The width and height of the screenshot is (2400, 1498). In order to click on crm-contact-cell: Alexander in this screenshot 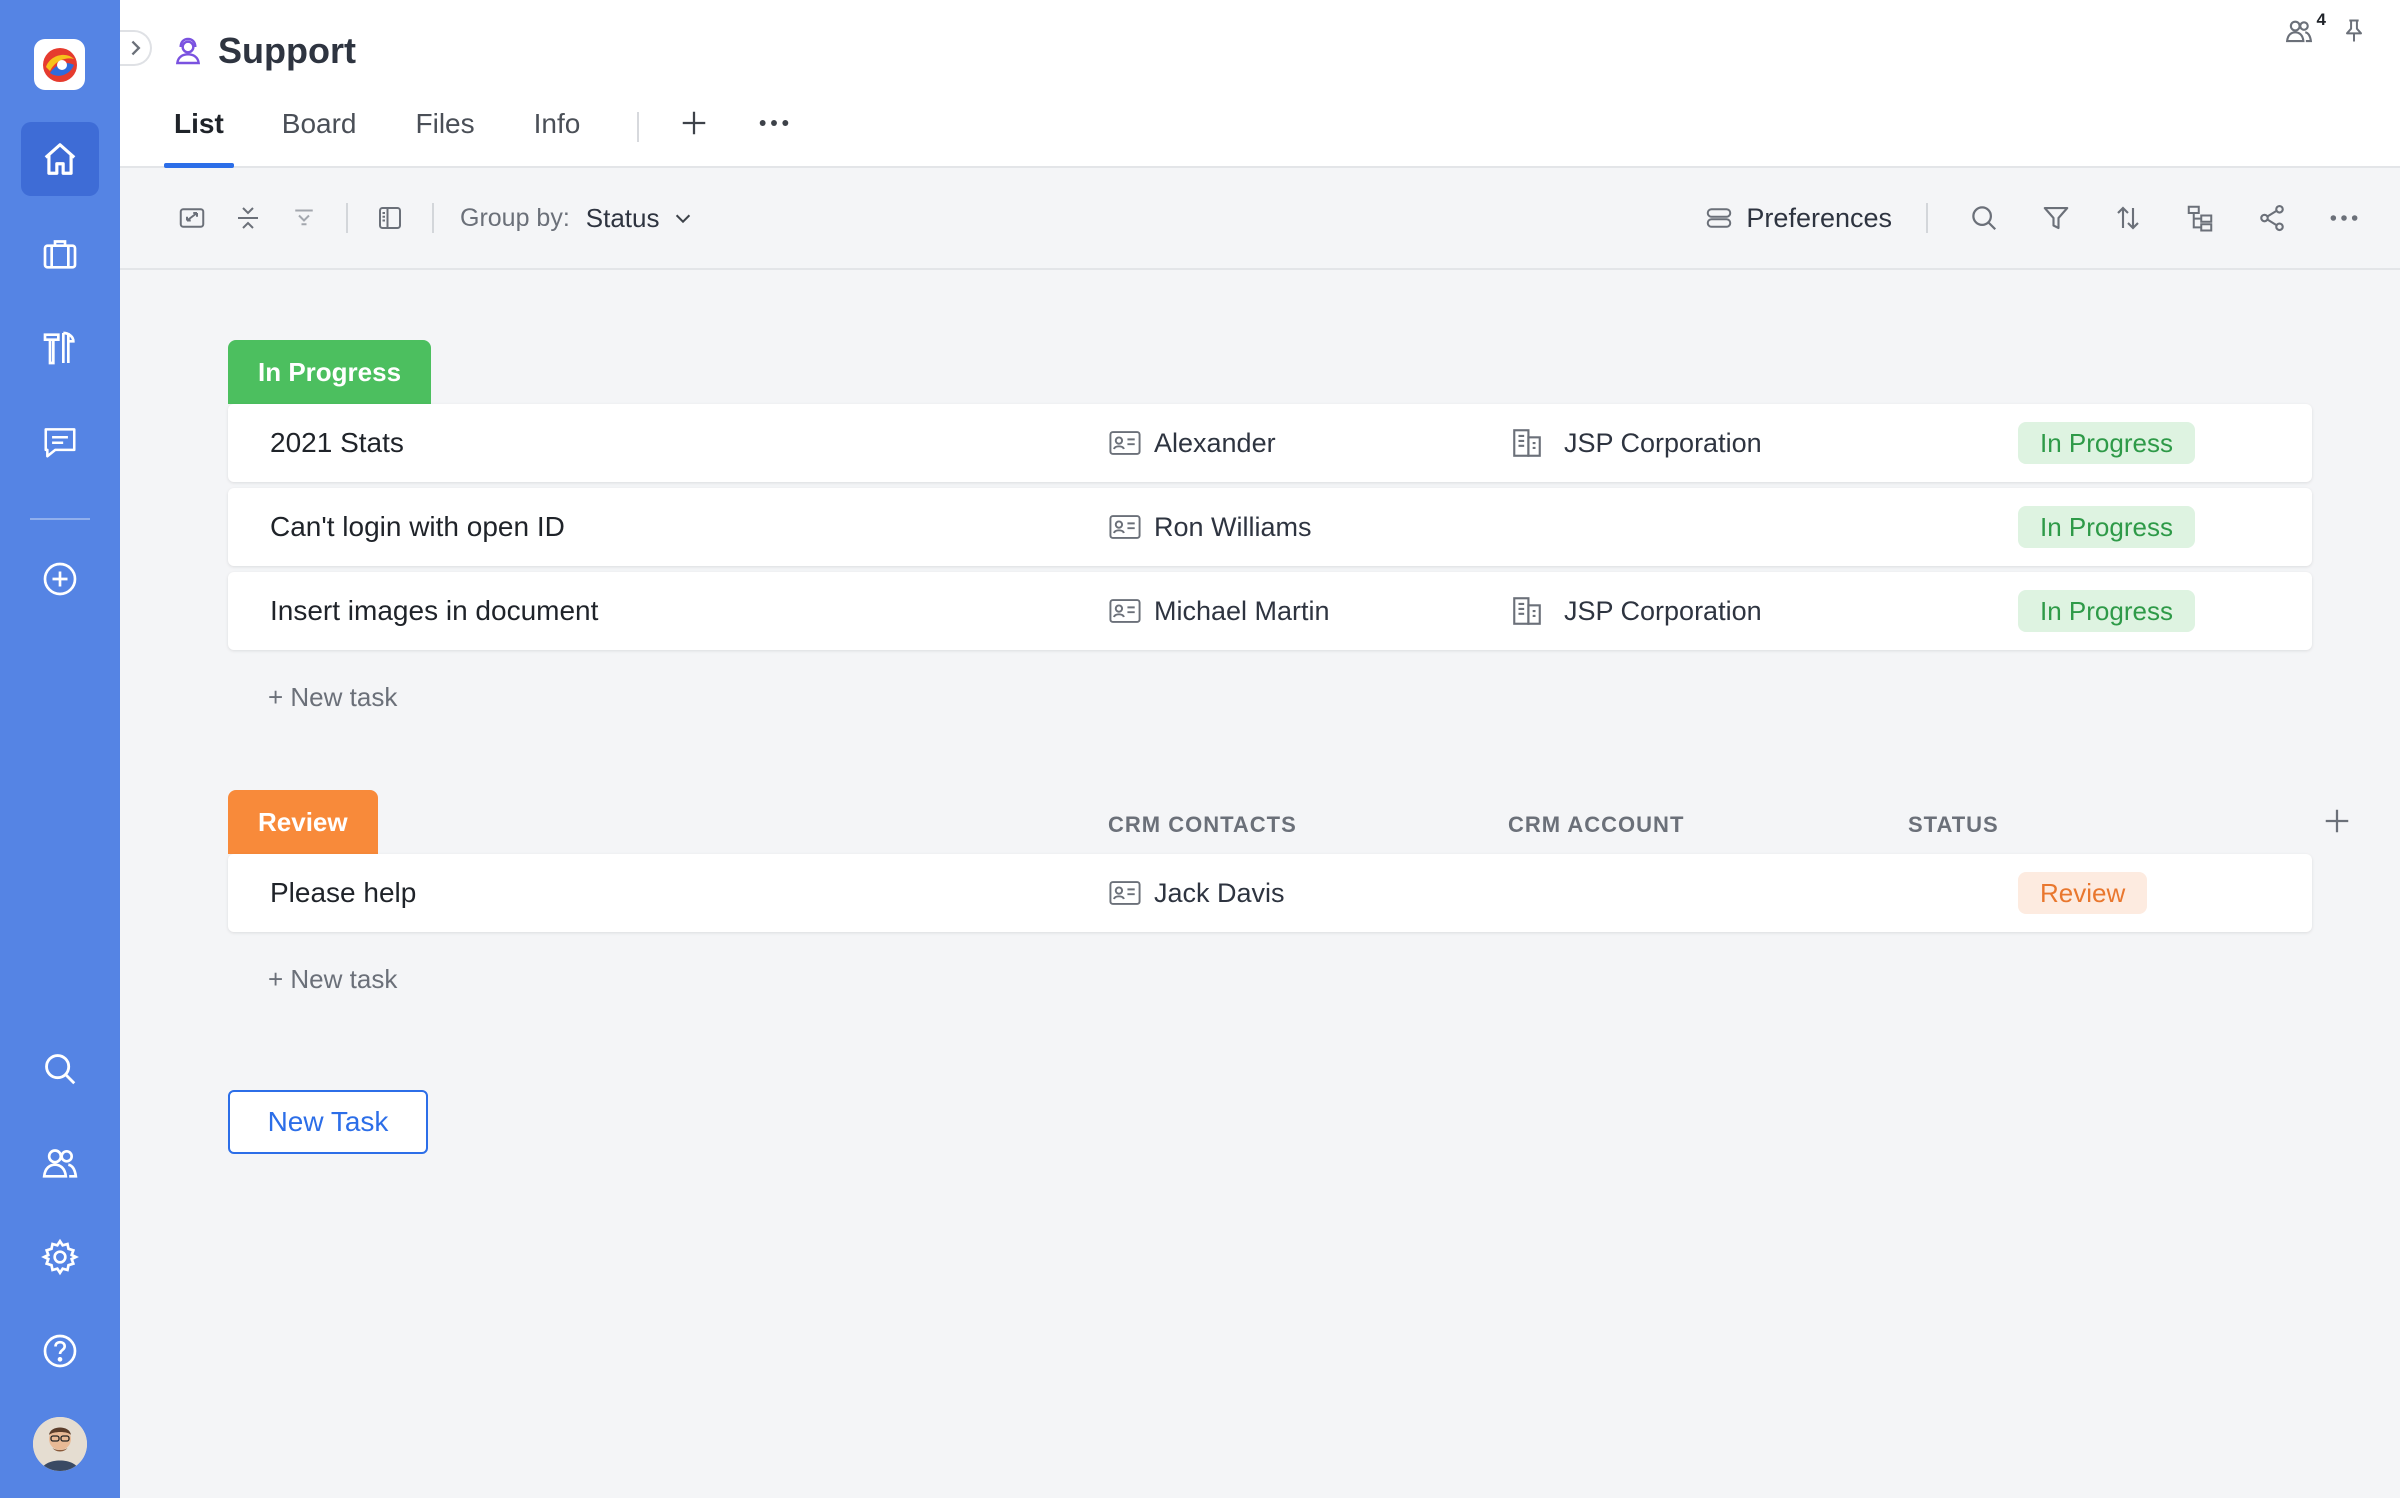, I will do `click(1192, 443)`.